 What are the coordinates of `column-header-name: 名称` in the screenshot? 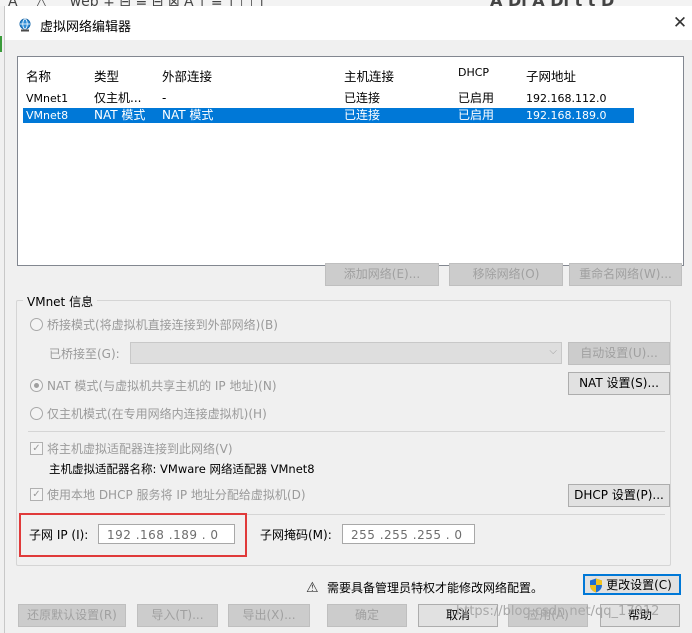 It's located at (38, 75).